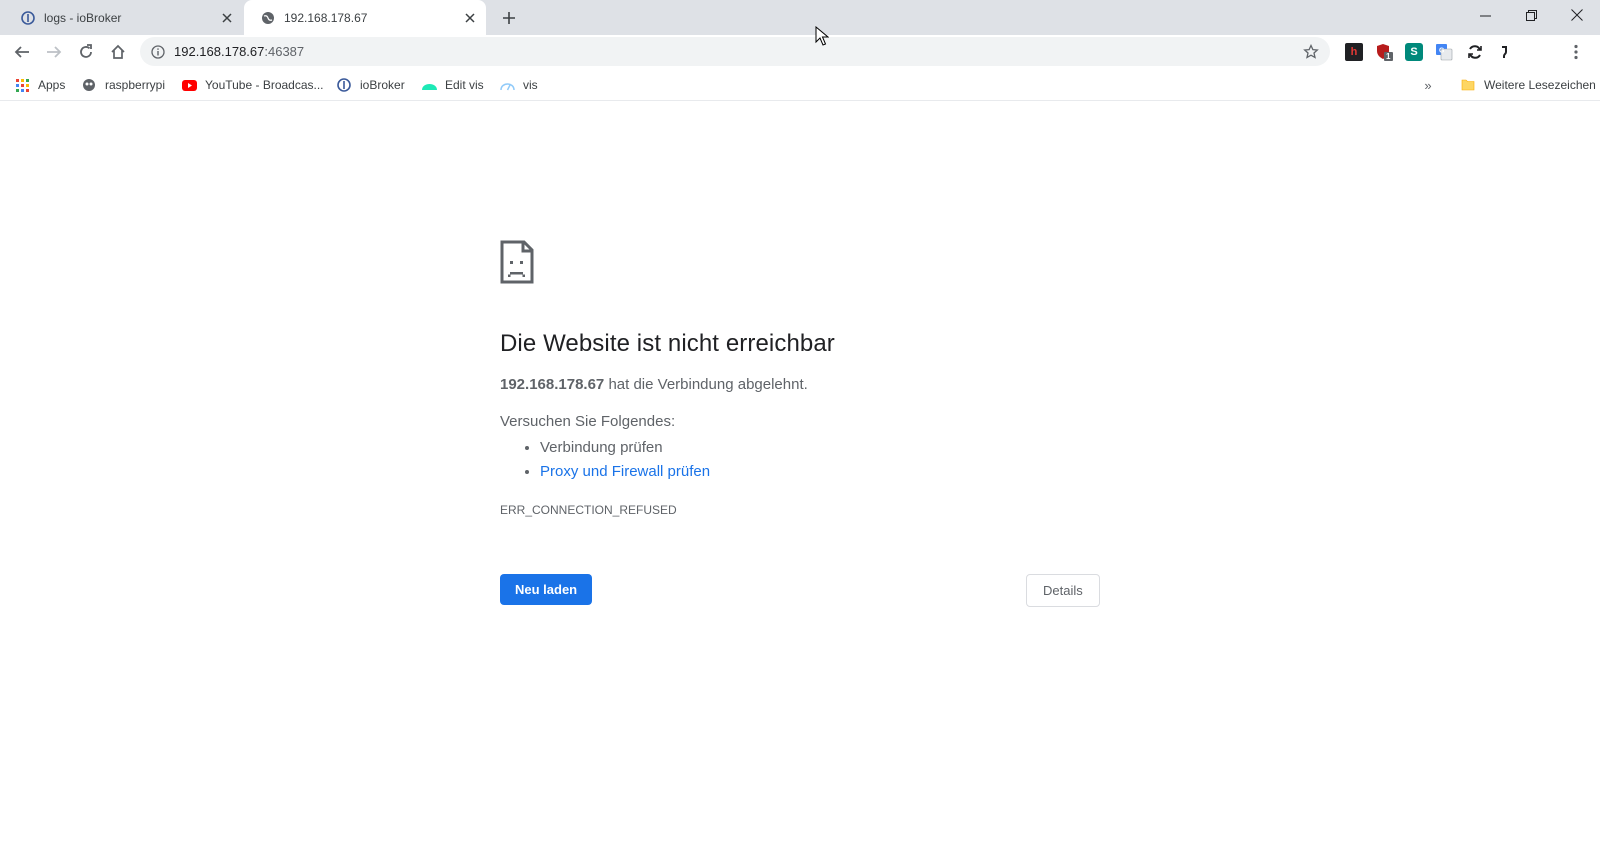  What do you see at coordinates (706, 384) in the screenshot?
I see `error-message-text: hat die Verbindung abgelehnt.` at bounding box center [706, 384].